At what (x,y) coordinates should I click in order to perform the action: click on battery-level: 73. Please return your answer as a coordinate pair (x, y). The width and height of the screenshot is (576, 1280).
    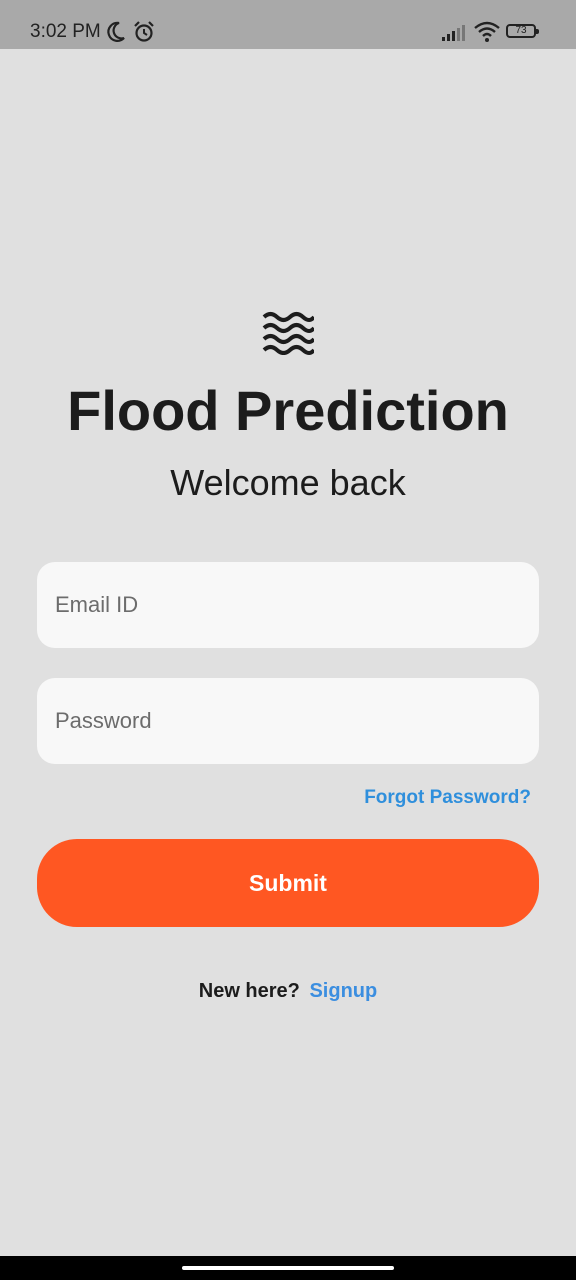
    Looking at the image, I should click on (521, 30).